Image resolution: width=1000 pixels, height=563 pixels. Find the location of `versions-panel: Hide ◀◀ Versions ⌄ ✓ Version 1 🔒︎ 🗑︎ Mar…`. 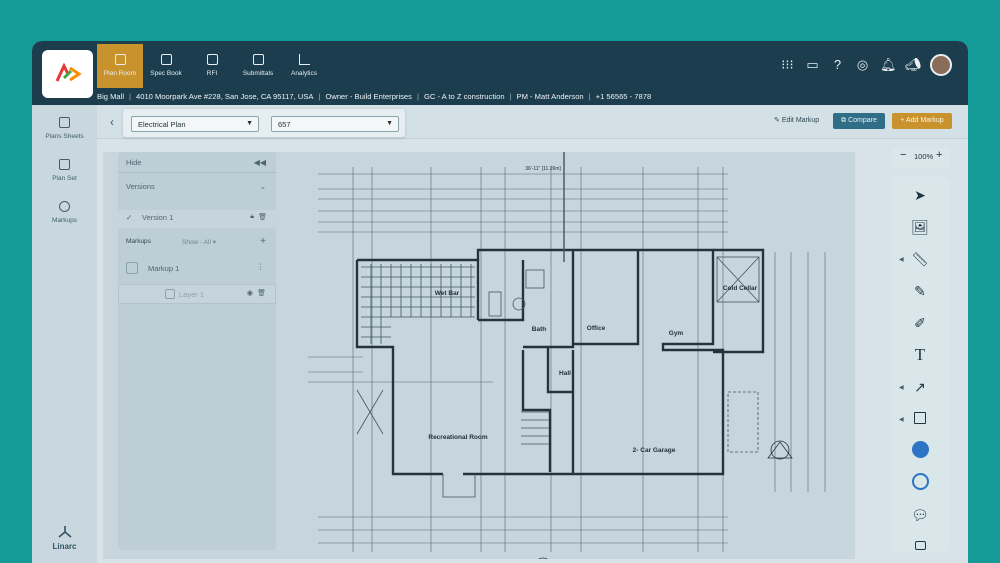

versions-panel: Hide ◀◀ Versions ⌄ ✓ Version 1 🔒︎ 🗑︎ Mar… is located at coordinates (197, 351).